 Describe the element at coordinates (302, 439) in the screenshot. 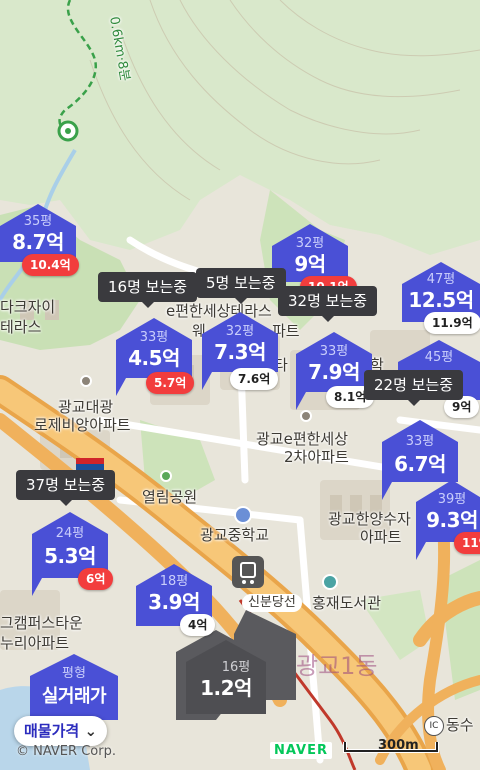

I see `place-apt2: 광교e편한세상` at that location.